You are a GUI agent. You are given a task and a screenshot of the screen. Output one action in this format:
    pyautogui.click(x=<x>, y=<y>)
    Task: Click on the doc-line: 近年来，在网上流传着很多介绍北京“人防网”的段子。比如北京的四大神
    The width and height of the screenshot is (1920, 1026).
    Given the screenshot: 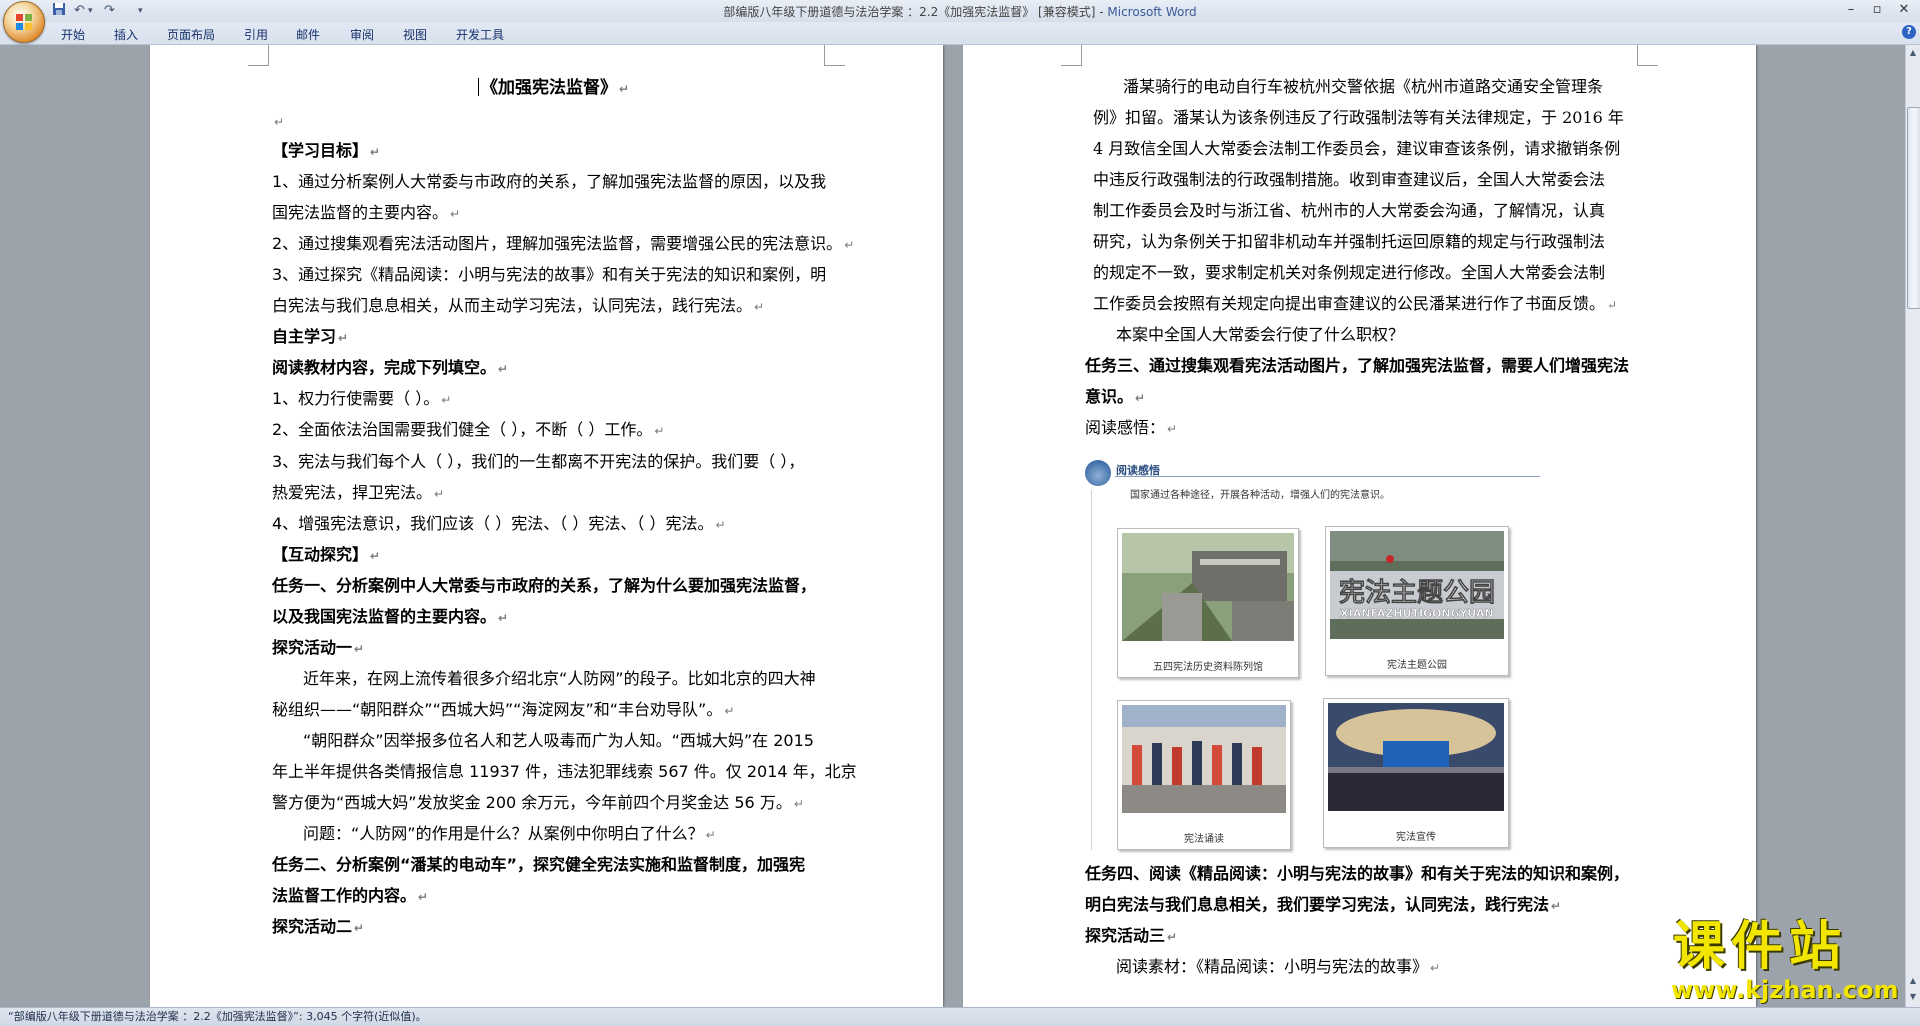 What is the action you would take?
    pyautogui.click(x=559, y=678)
    